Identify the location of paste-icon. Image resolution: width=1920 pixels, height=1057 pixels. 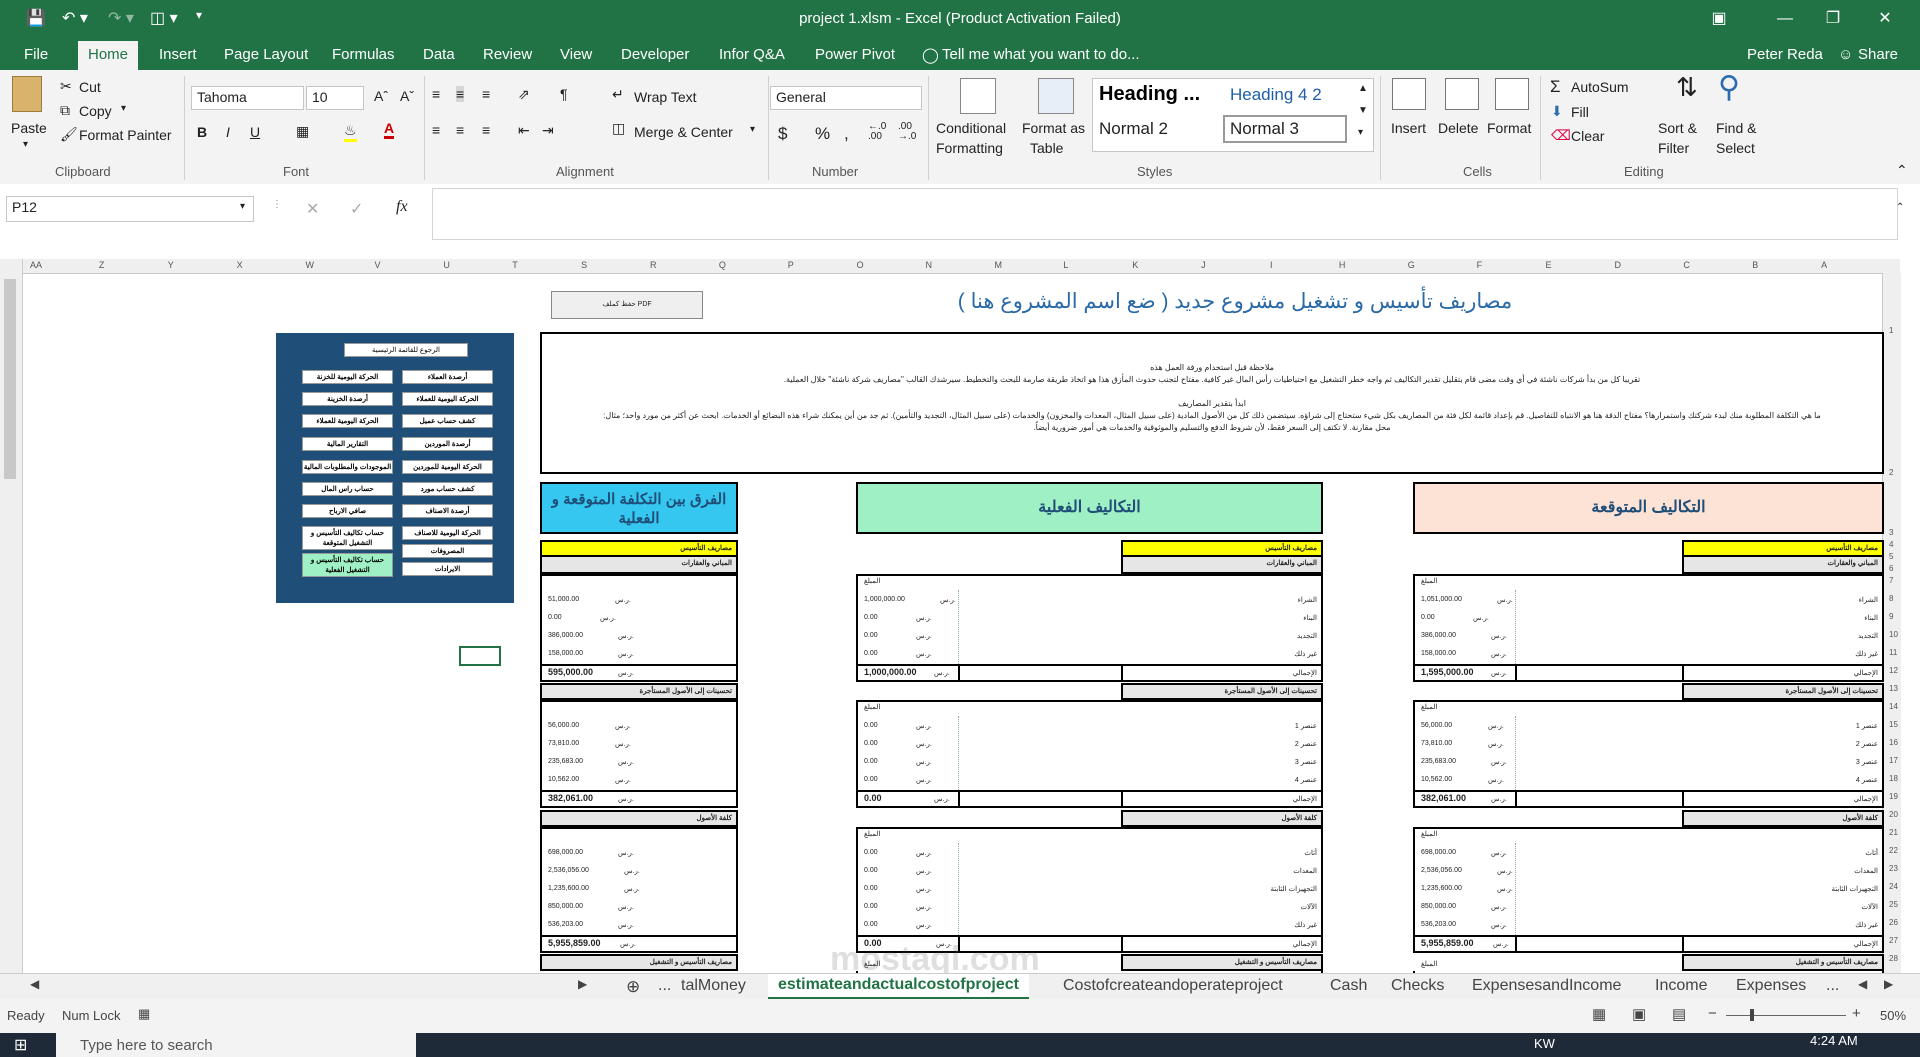
(27, 94).